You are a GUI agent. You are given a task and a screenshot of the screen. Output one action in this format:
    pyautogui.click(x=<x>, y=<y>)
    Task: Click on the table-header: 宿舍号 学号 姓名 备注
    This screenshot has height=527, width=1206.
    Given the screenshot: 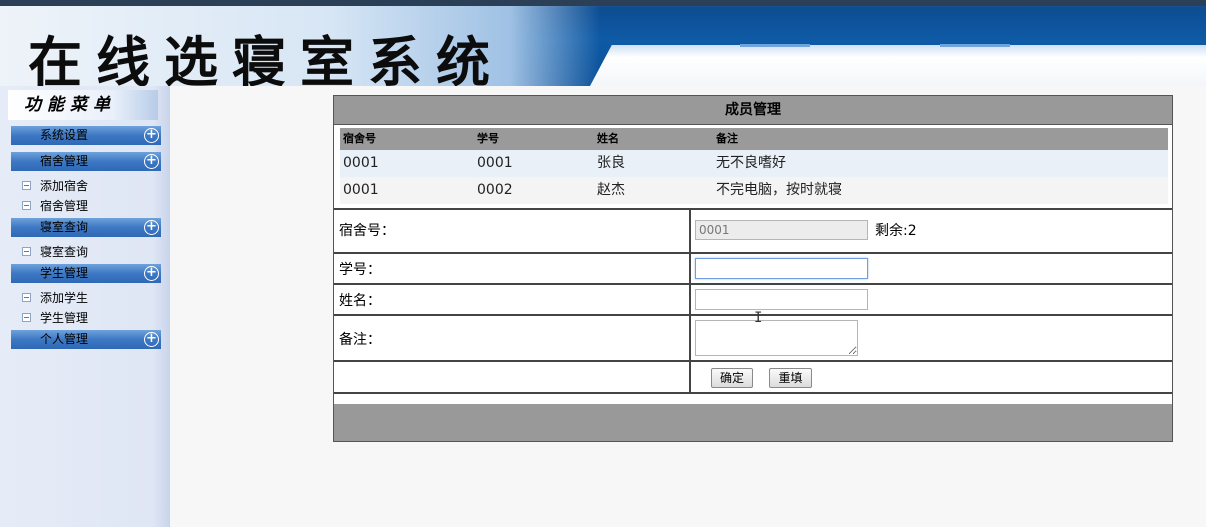 What is the action you would take?
    pyautogui.click(x=754, y=139)
    